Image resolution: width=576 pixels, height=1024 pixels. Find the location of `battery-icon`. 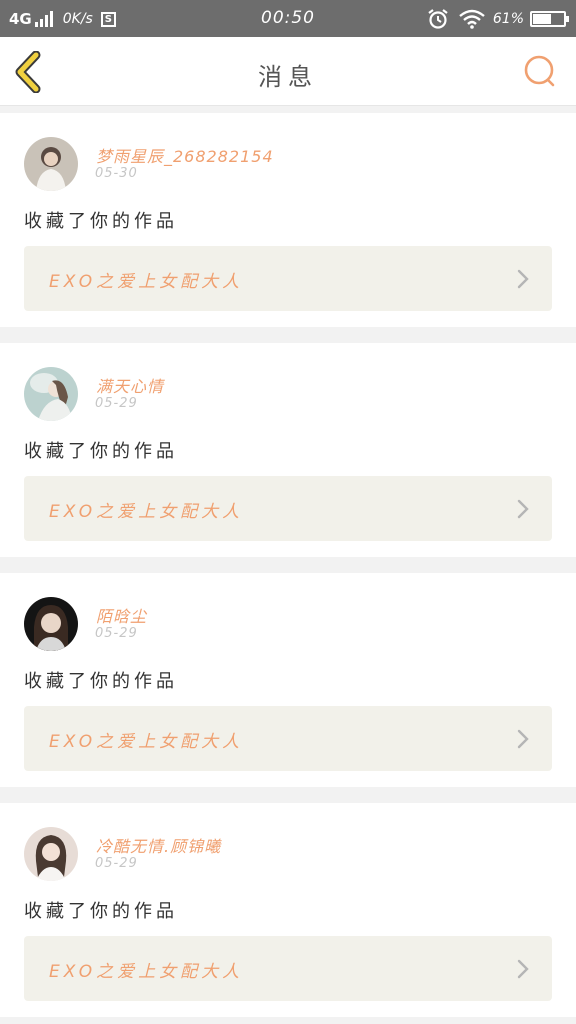

battery-icon is located at coordinates (549, 18).